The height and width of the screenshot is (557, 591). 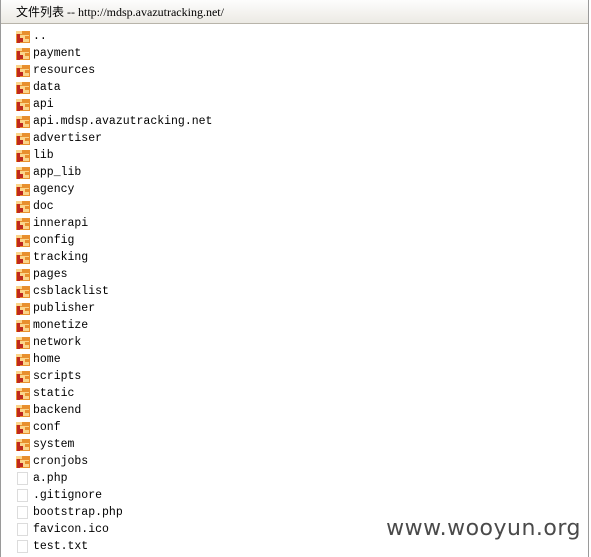 What do you see at coordinates (60, 257) in the screenshot?
I see `item-name: tracking` at bounding box center [60, 257].